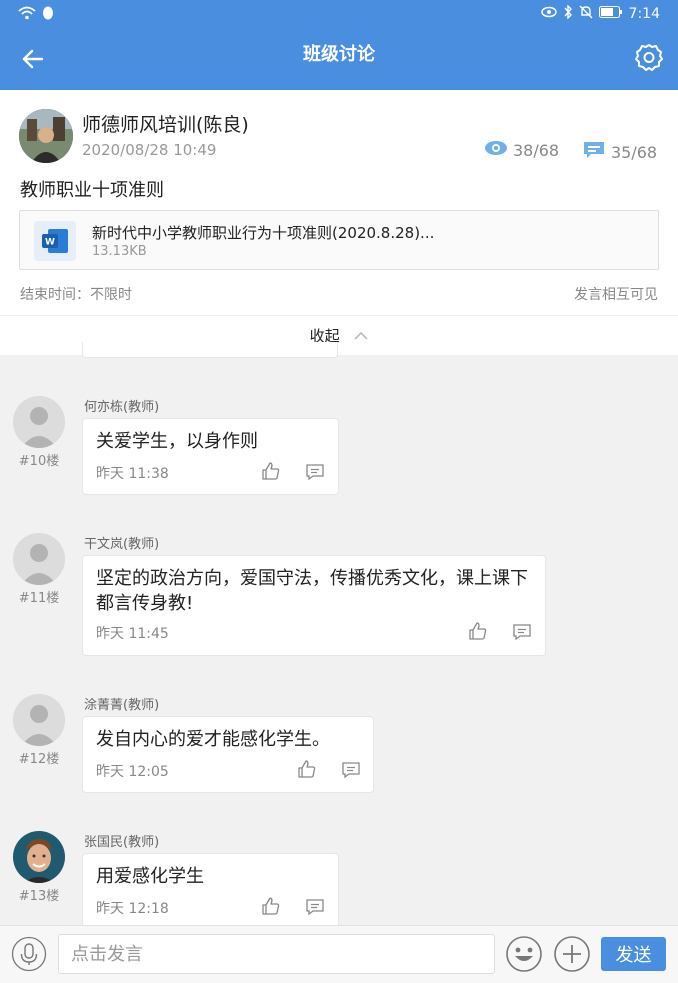 This screenshot has height=983, width=678. What do you see at coordinates (177, 441) in the screenshot?
I see `comment-text: 关爱学生，以身作则` at bounding box center [177, 441].